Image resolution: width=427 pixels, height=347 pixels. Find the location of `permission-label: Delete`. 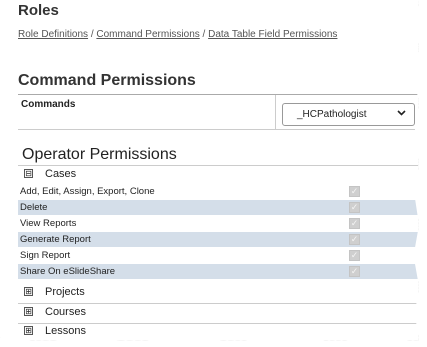

permission-label: Delete is located at coordinates (34, 207).